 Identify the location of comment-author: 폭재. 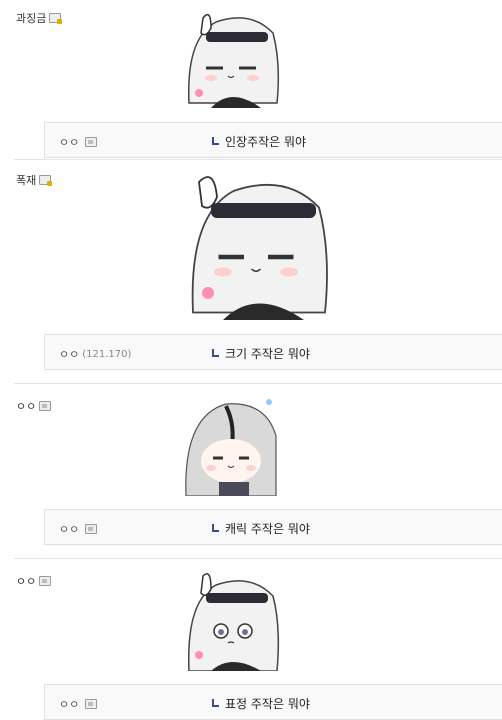
(34, 180).